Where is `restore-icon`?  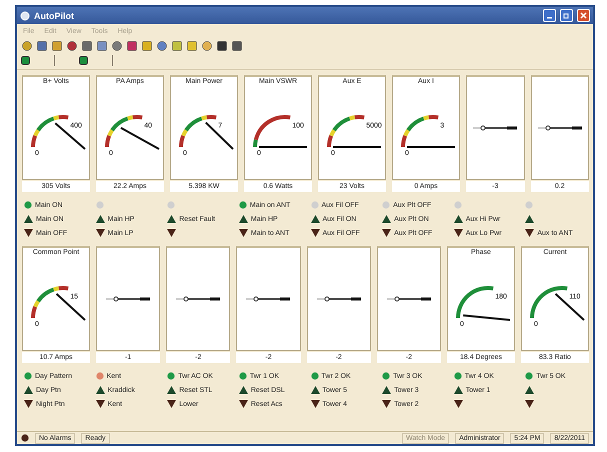
restore-icon is located at coordinates (566, 15).